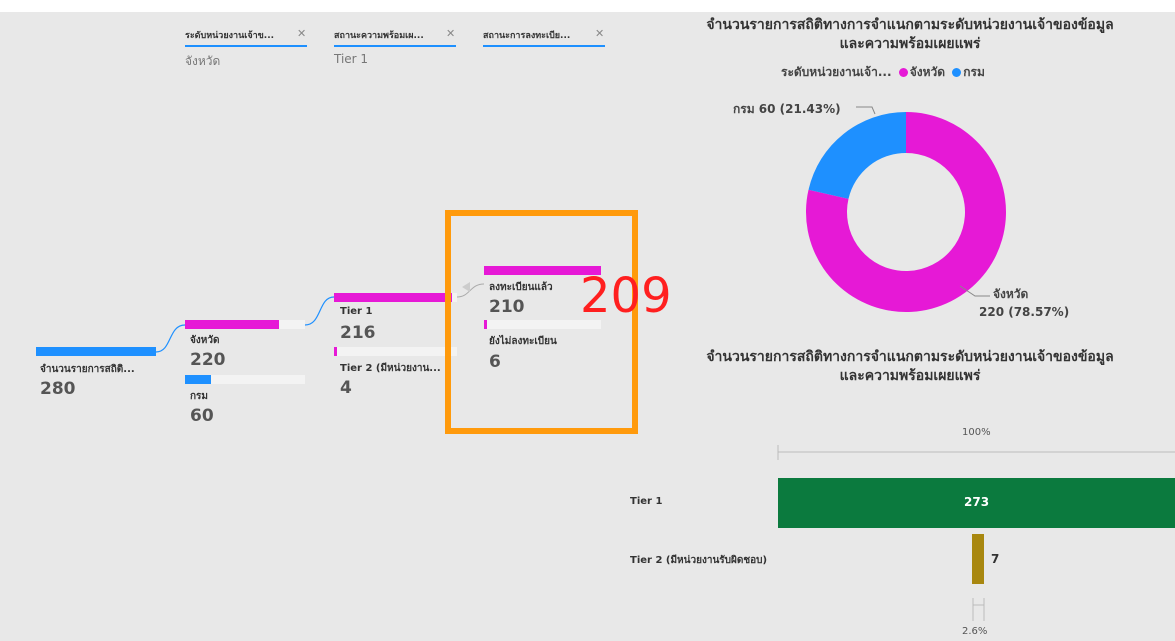  I want to click on bar-category-tier2: Tier 2 (มีหน่วยงานรับผิดชอบ), so click(699, 560).